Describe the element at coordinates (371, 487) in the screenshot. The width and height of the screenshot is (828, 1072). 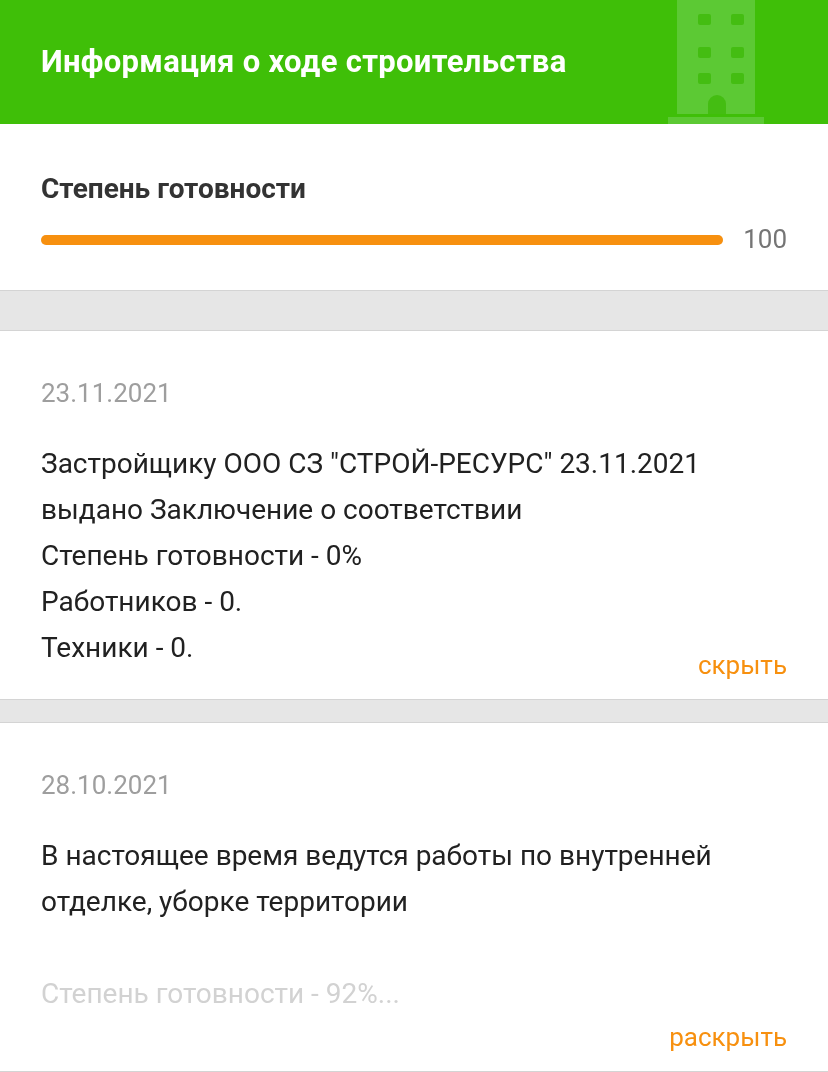
I see `entry-text: Застройщику ООО СЗ "СТРОЙ-РЕСУРС" 23.11.2021 выдано Заключение о соответствии` at that location.